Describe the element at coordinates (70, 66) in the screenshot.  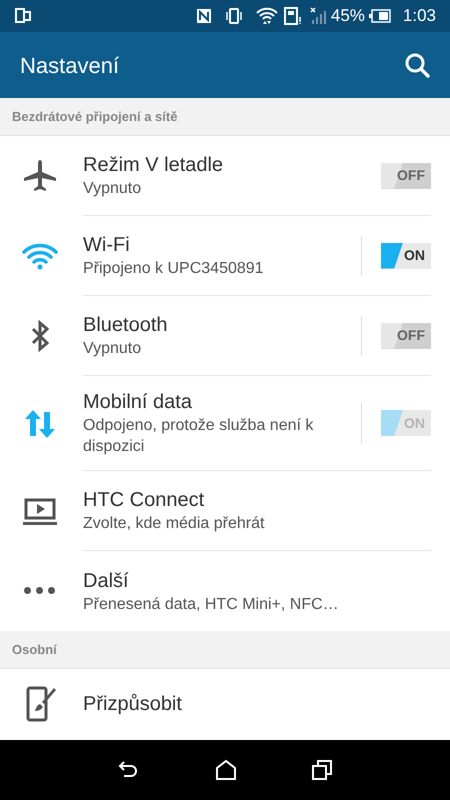
I see `screen-title: Nastavení` at that location.